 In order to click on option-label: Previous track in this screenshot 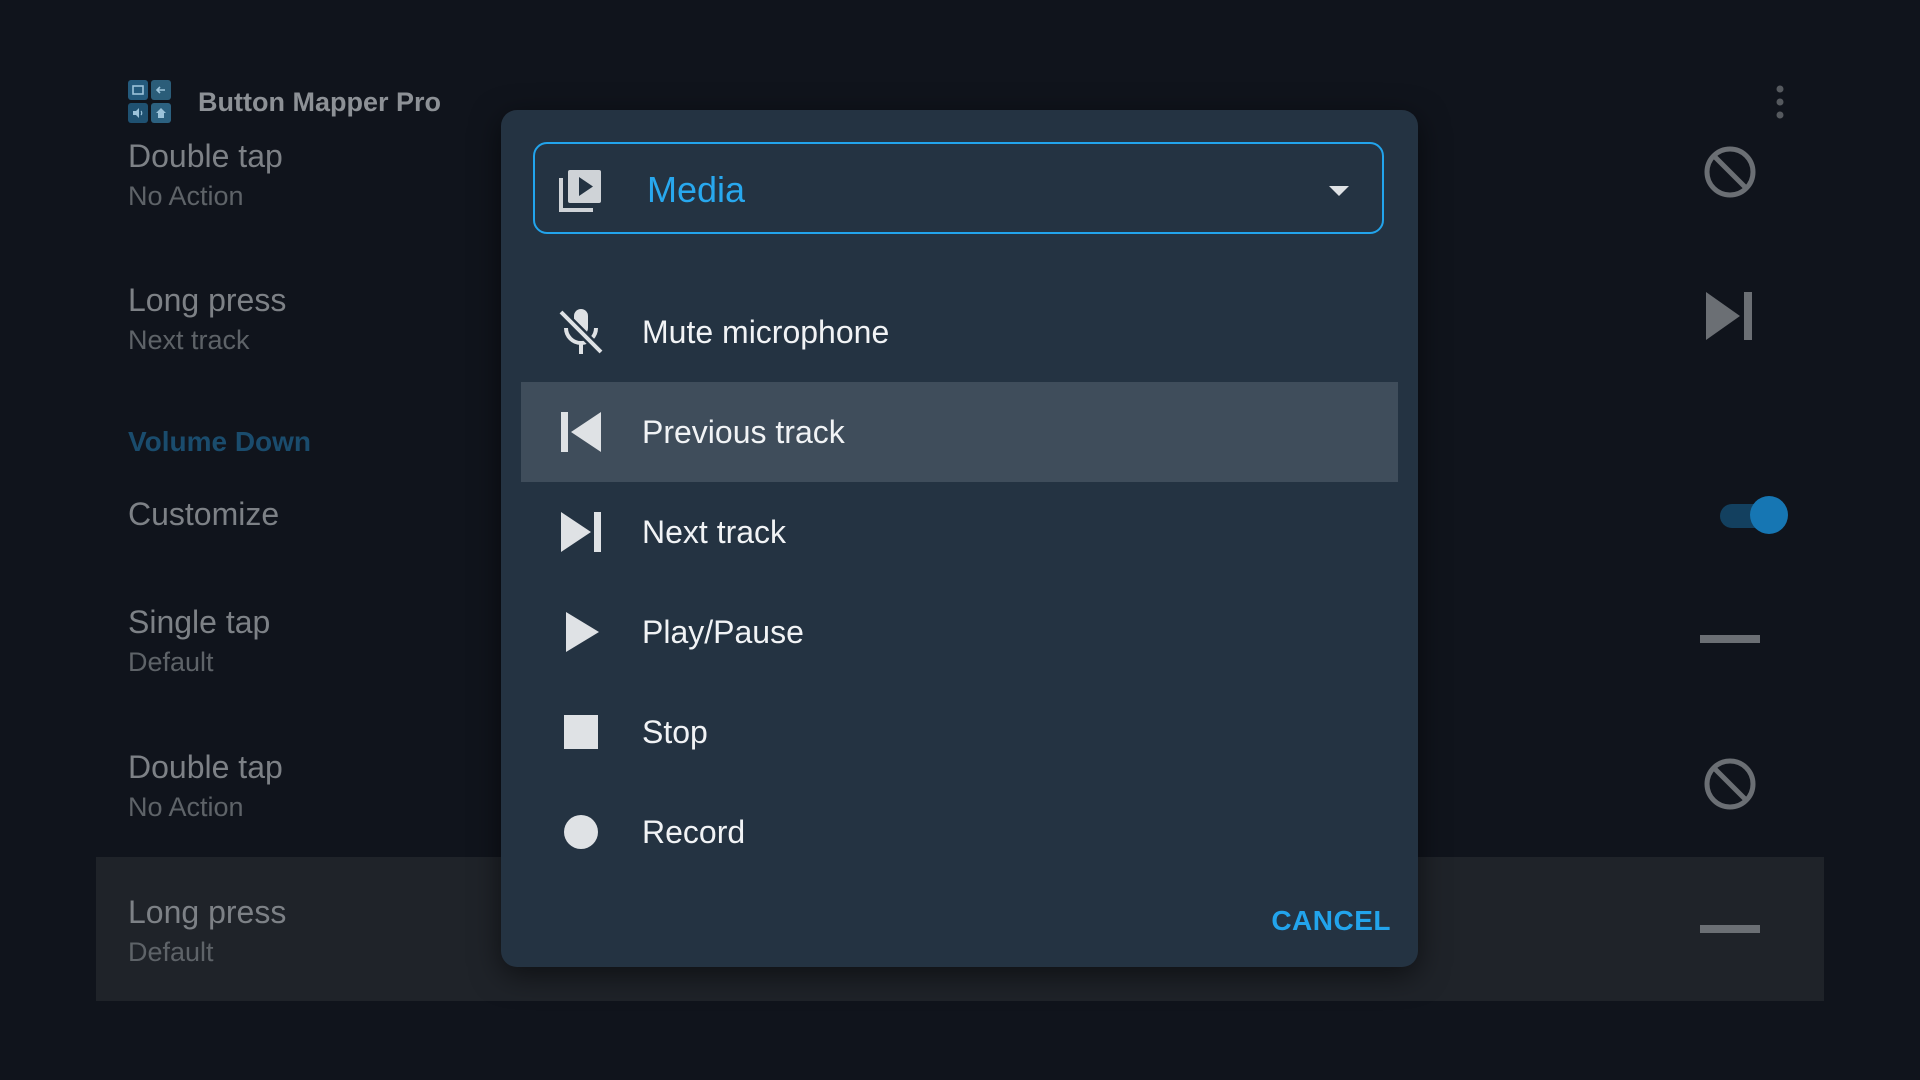, I will do `click(743, 432)`.